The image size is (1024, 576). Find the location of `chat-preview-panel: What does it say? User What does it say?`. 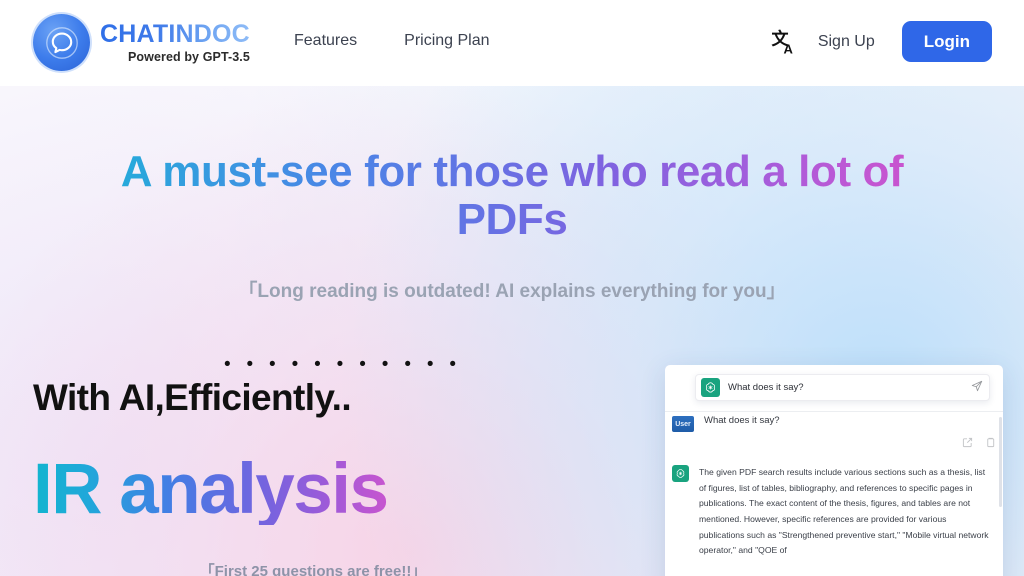

chat-preview-panel: What does it say? User What does it say? is located at coordinates (834, 470).